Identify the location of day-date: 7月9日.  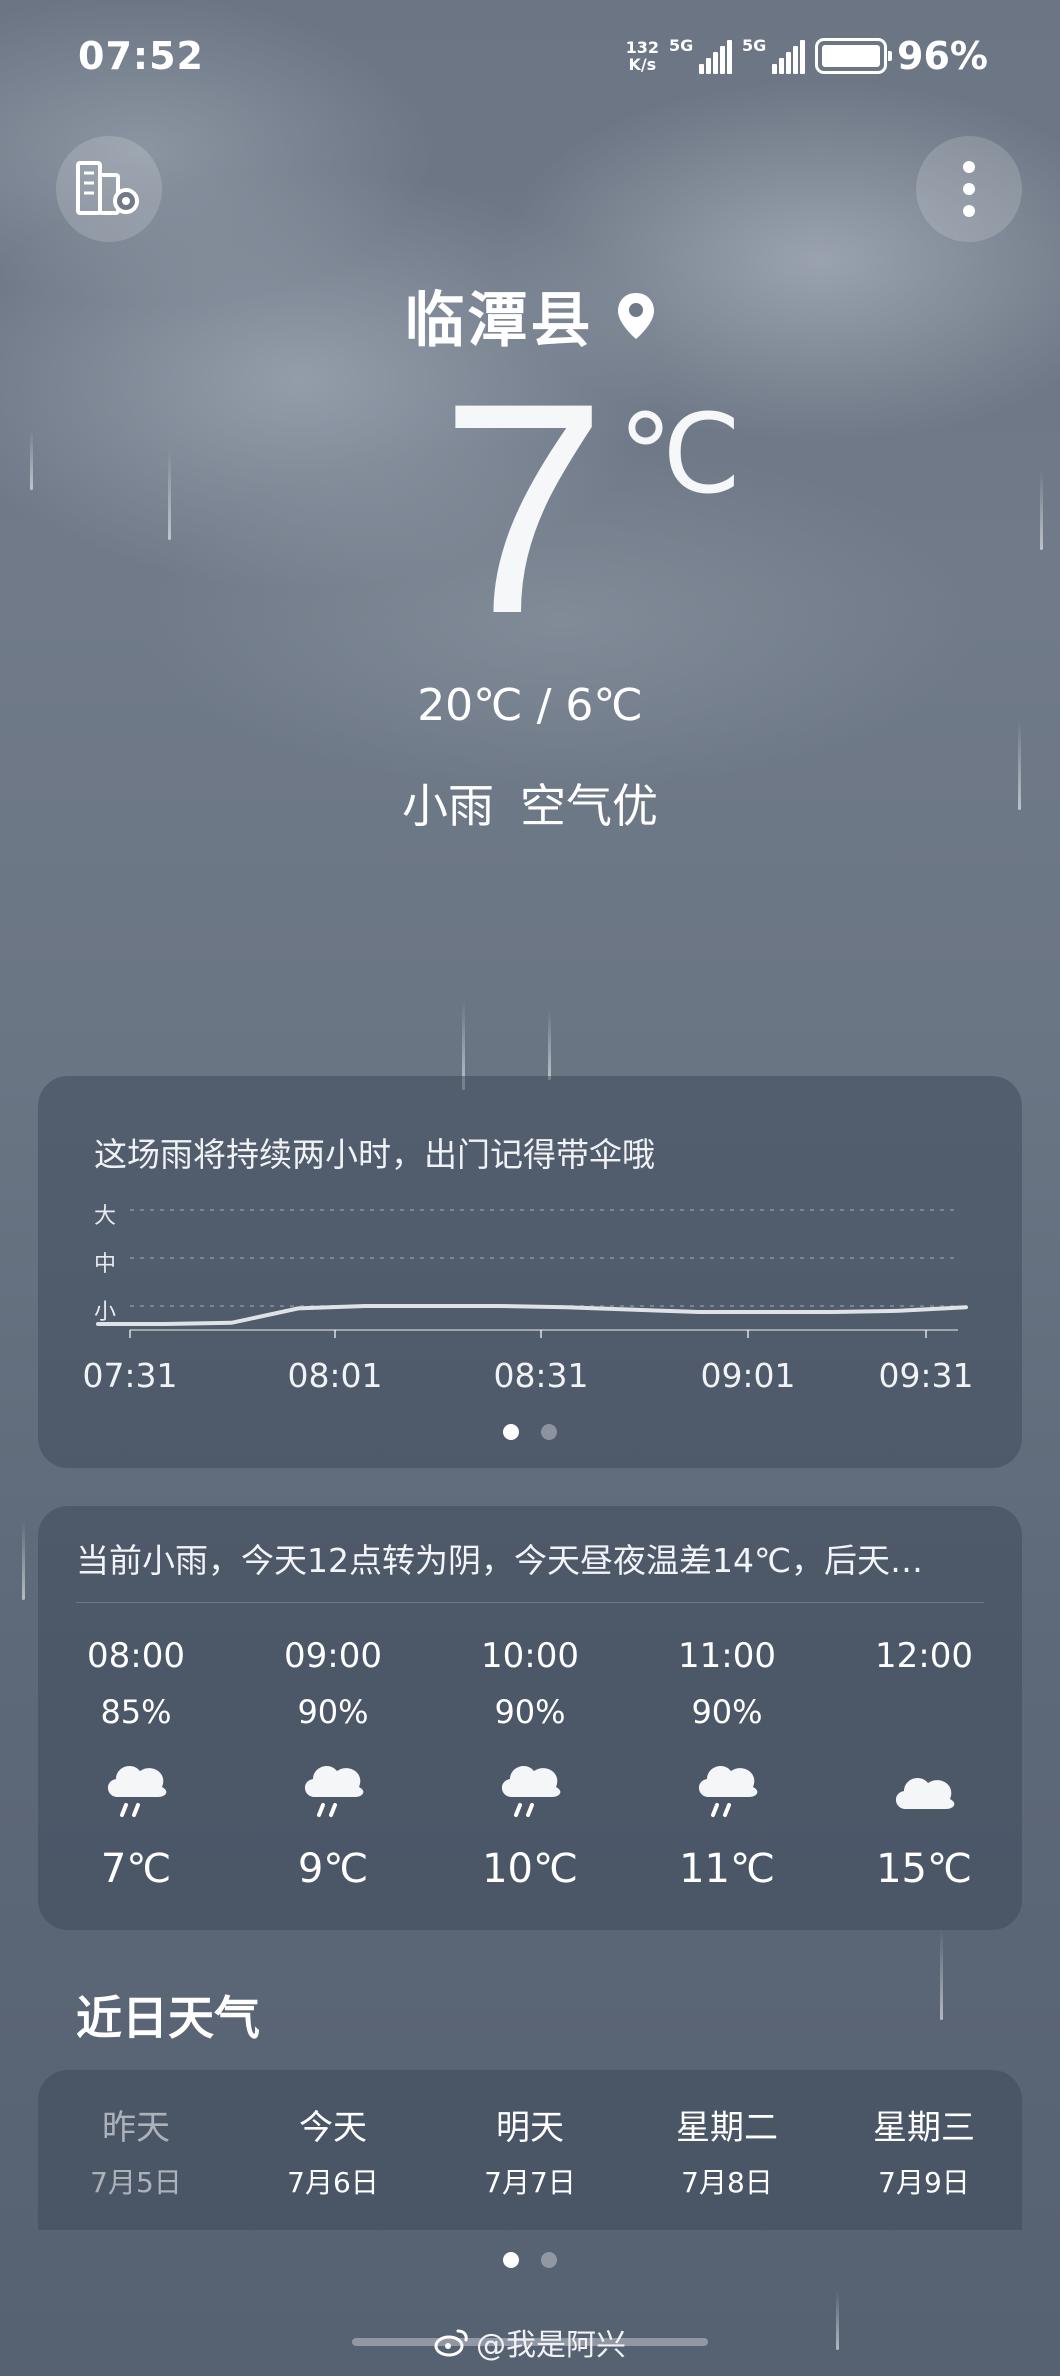
(924, 2182).